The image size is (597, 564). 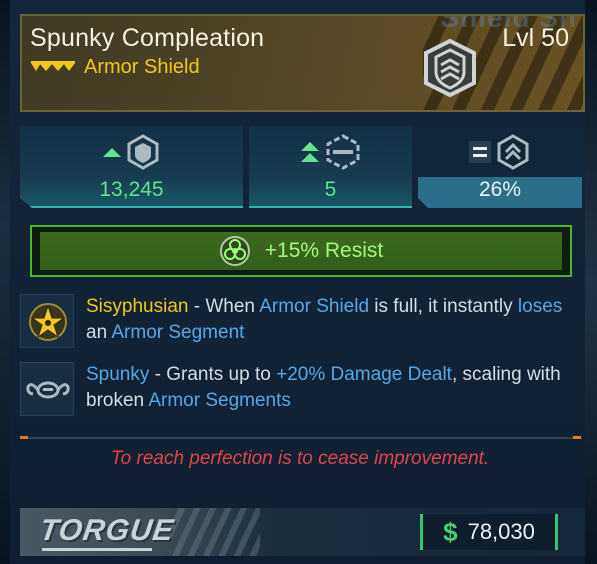 What do you see at coordinates (450, 68) in the screenshot?
I see `armor-shield-icon` at bounding box center [450, 68].